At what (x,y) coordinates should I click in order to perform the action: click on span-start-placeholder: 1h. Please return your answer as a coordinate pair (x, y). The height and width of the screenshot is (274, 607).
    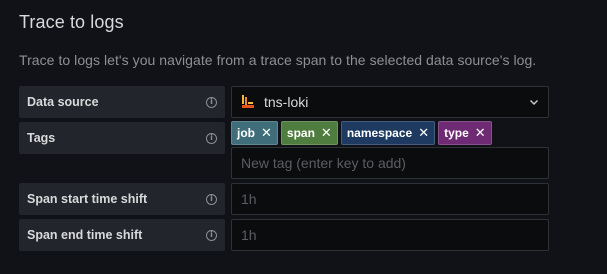
    Looking at the image, I should click on (249, 199).